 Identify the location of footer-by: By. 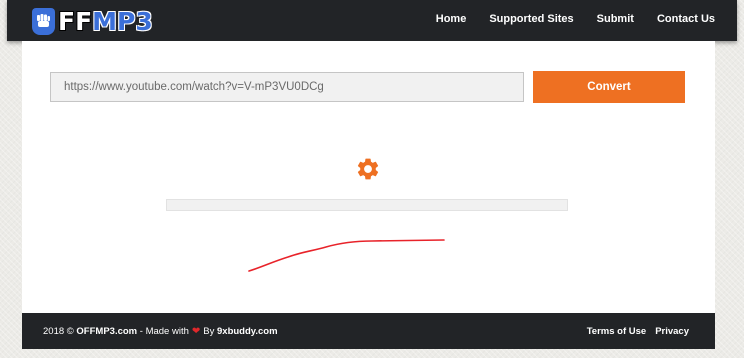
(210, 331).